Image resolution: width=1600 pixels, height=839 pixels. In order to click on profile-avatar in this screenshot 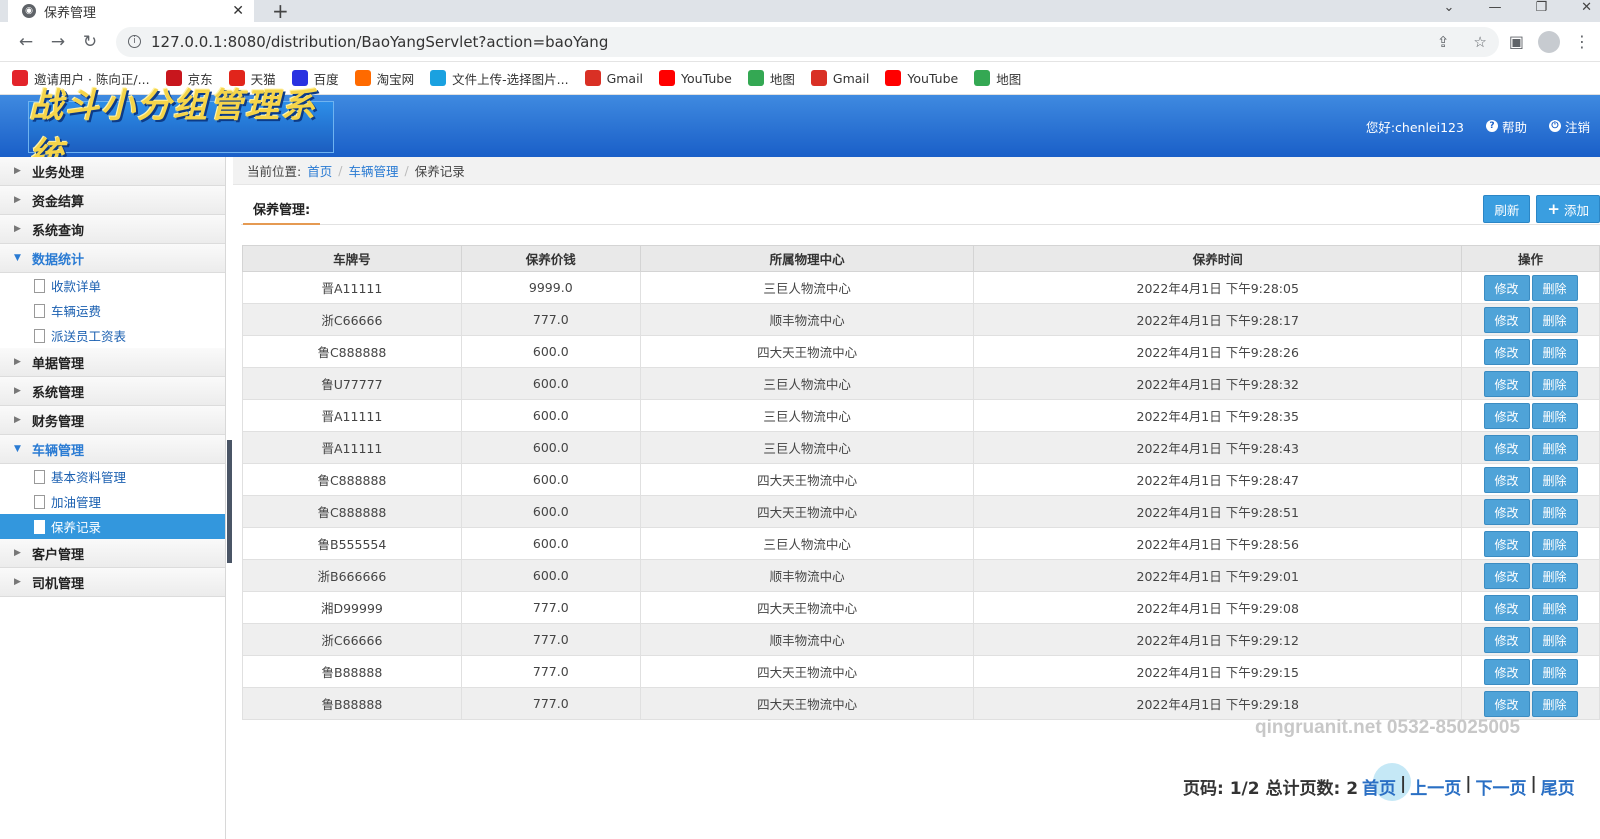, I will do `click(1549, 41)`.